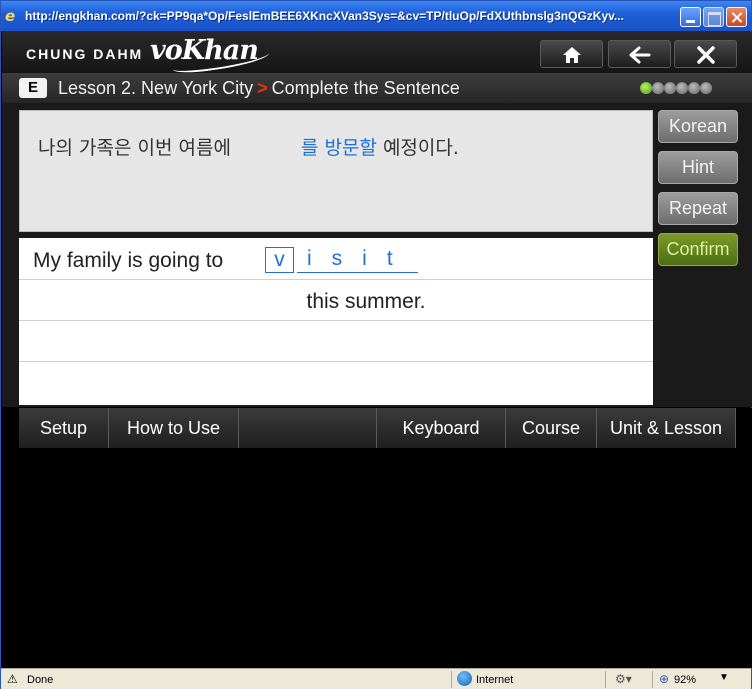  I want to click on menu-keyboard: Keyboard, so click(441, 428).